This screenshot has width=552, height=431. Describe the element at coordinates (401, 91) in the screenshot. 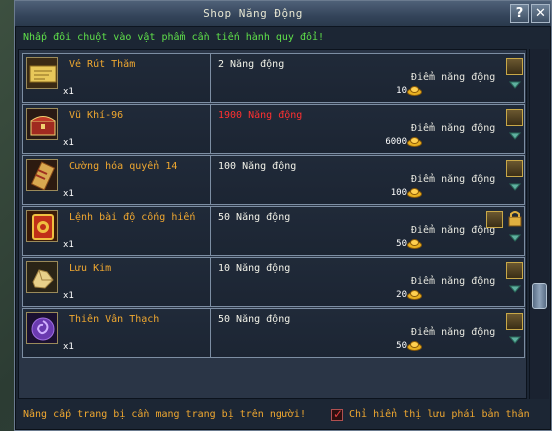

I see `item-price: 10` at that location.